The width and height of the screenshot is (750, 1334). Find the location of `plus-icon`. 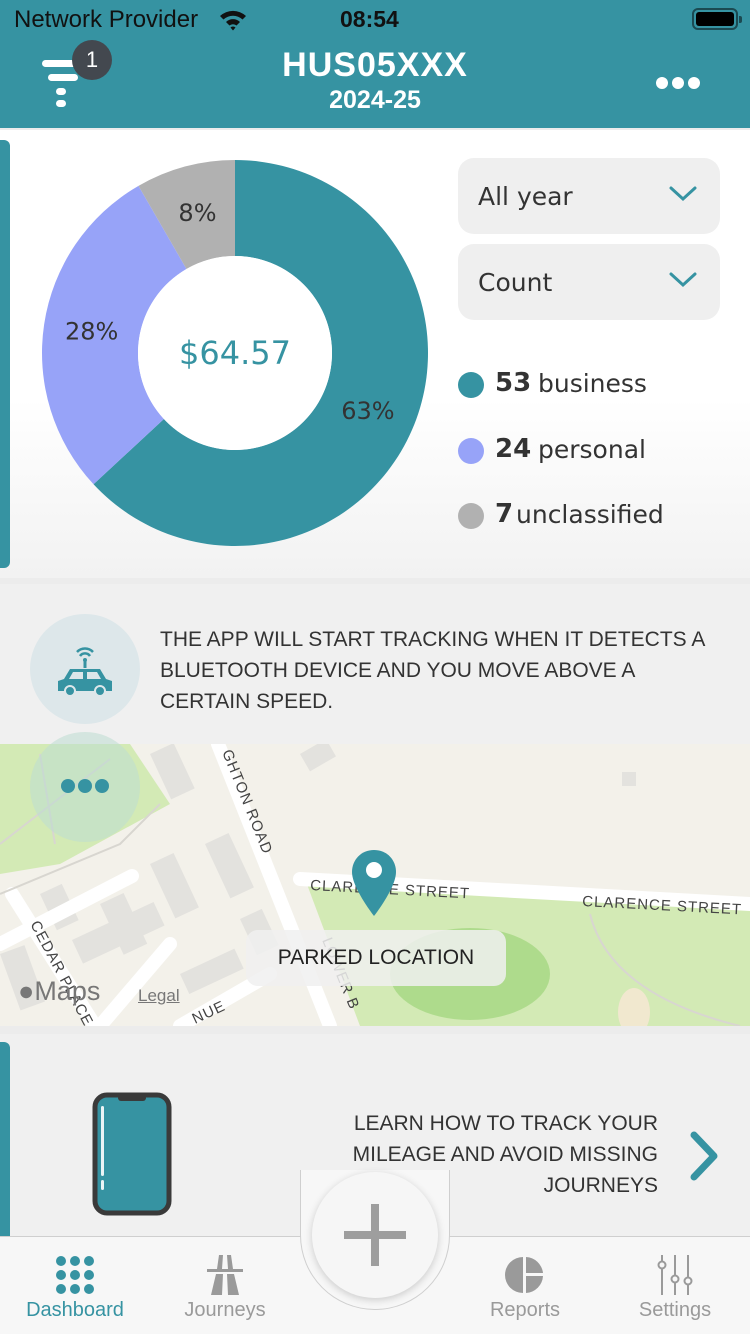

plus-icon is located at coordinates (375, 1237).